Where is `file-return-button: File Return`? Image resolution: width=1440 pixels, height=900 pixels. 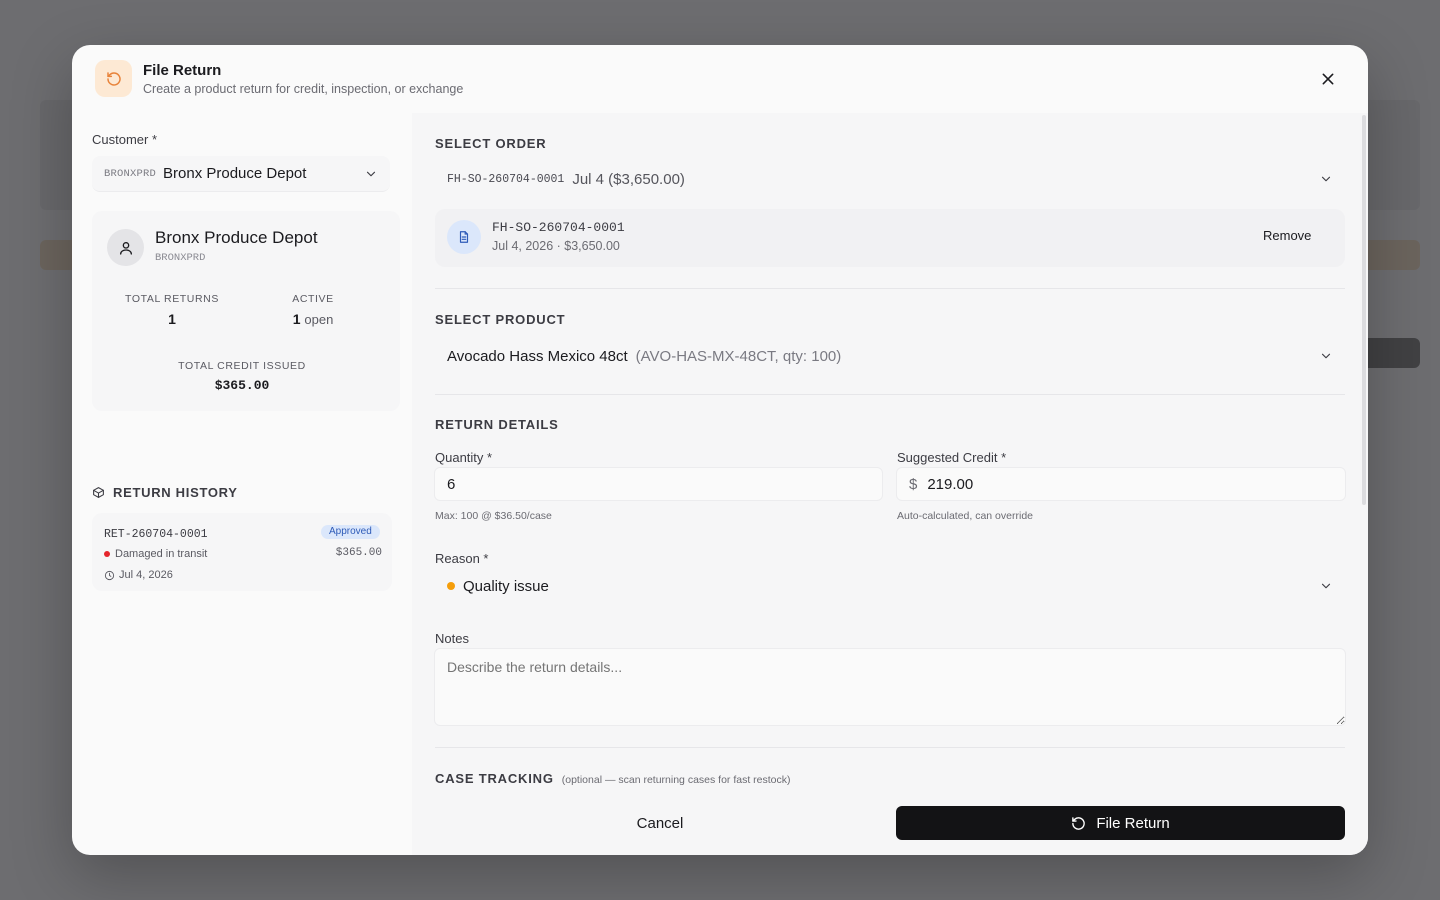 file-return-button: File Return is located at coordinates (1120, 823).